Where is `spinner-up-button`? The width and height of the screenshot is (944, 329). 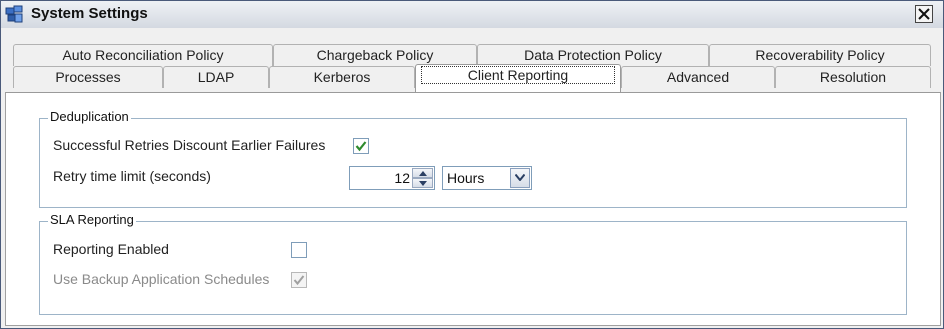
spinner-up-button is located at coordinates (422, 173).